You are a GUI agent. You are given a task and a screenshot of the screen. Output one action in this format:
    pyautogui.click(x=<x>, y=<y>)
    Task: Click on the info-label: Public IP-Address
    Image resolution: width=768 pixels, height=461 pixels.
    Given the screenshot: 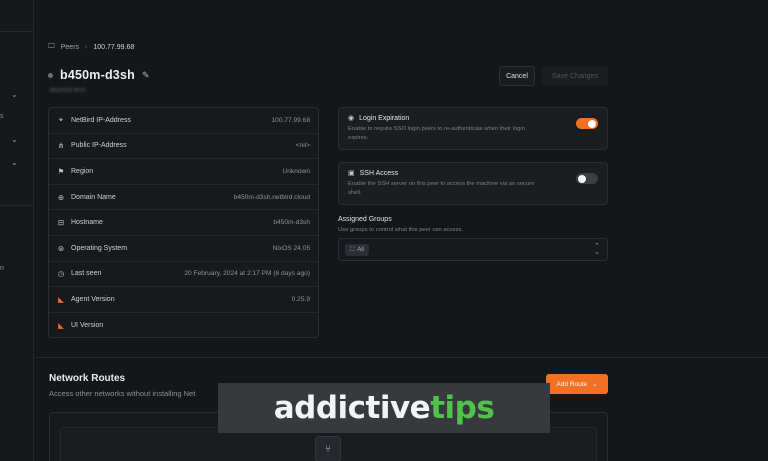 What is the action you would take?
    pyautogui.click(x=99, y=146)
    